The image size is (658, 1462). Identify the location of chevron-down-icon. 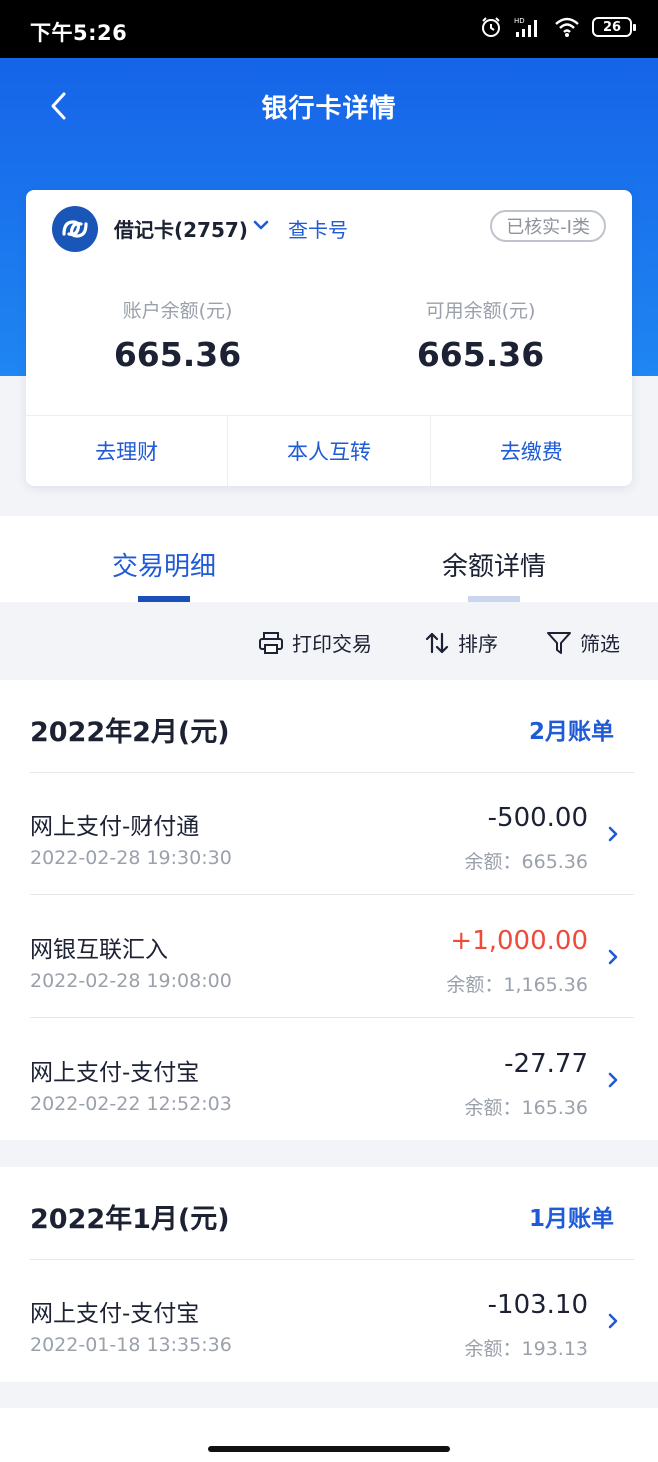
(261, 225).